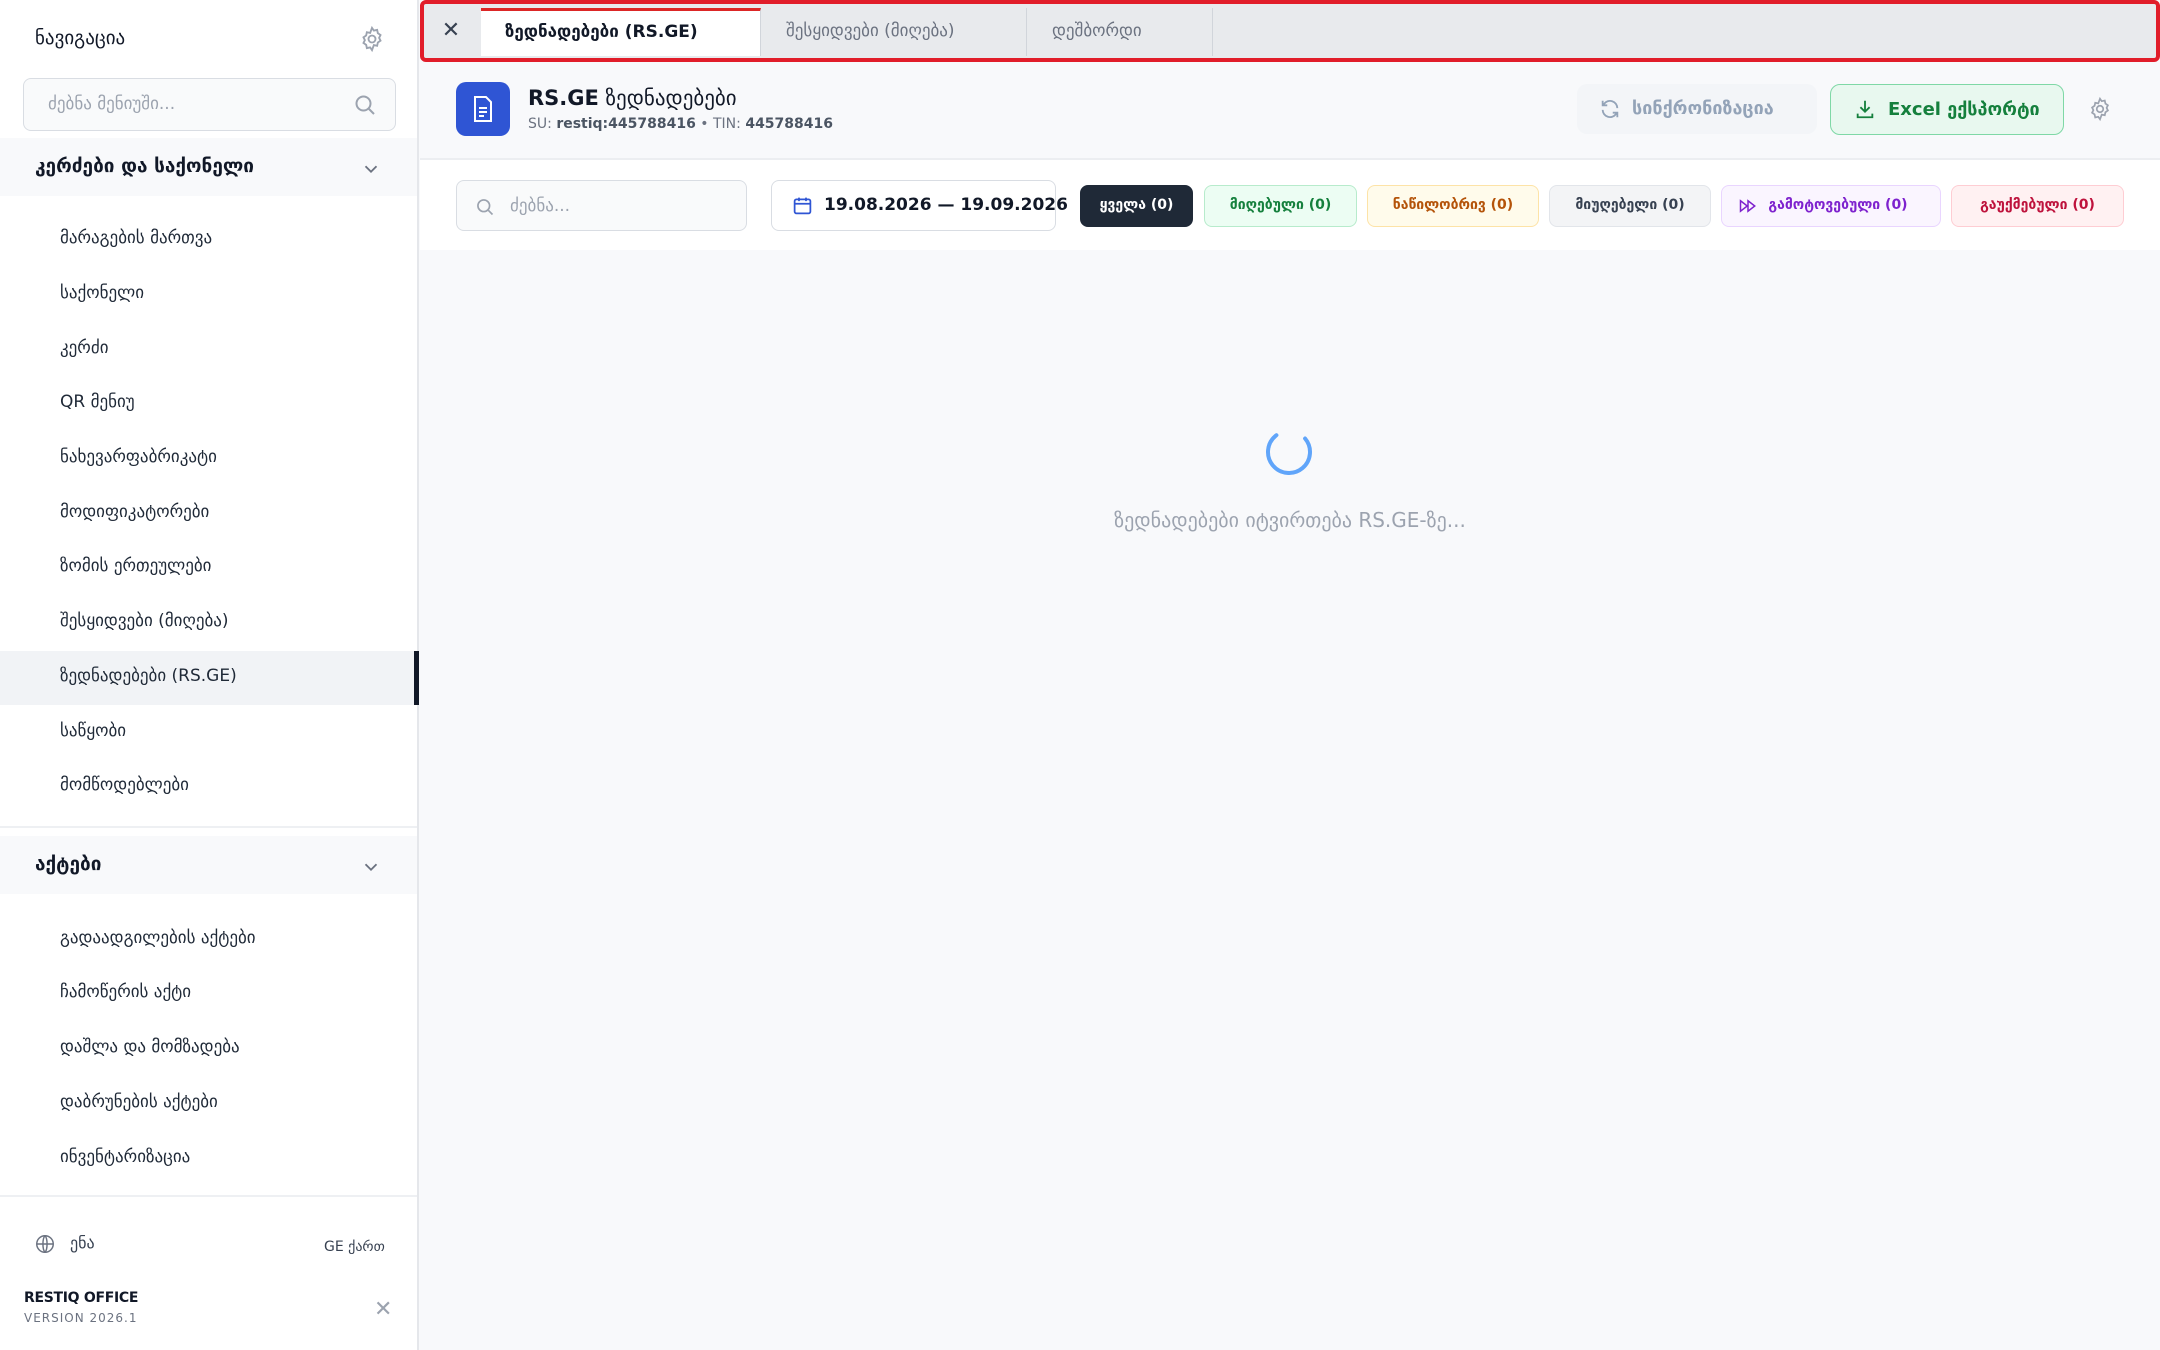 The height and width of the screenshot is (1350, 2160). I want to click on filter-chip-partial: ნაწილობრივ (0), so click(1453, 206).